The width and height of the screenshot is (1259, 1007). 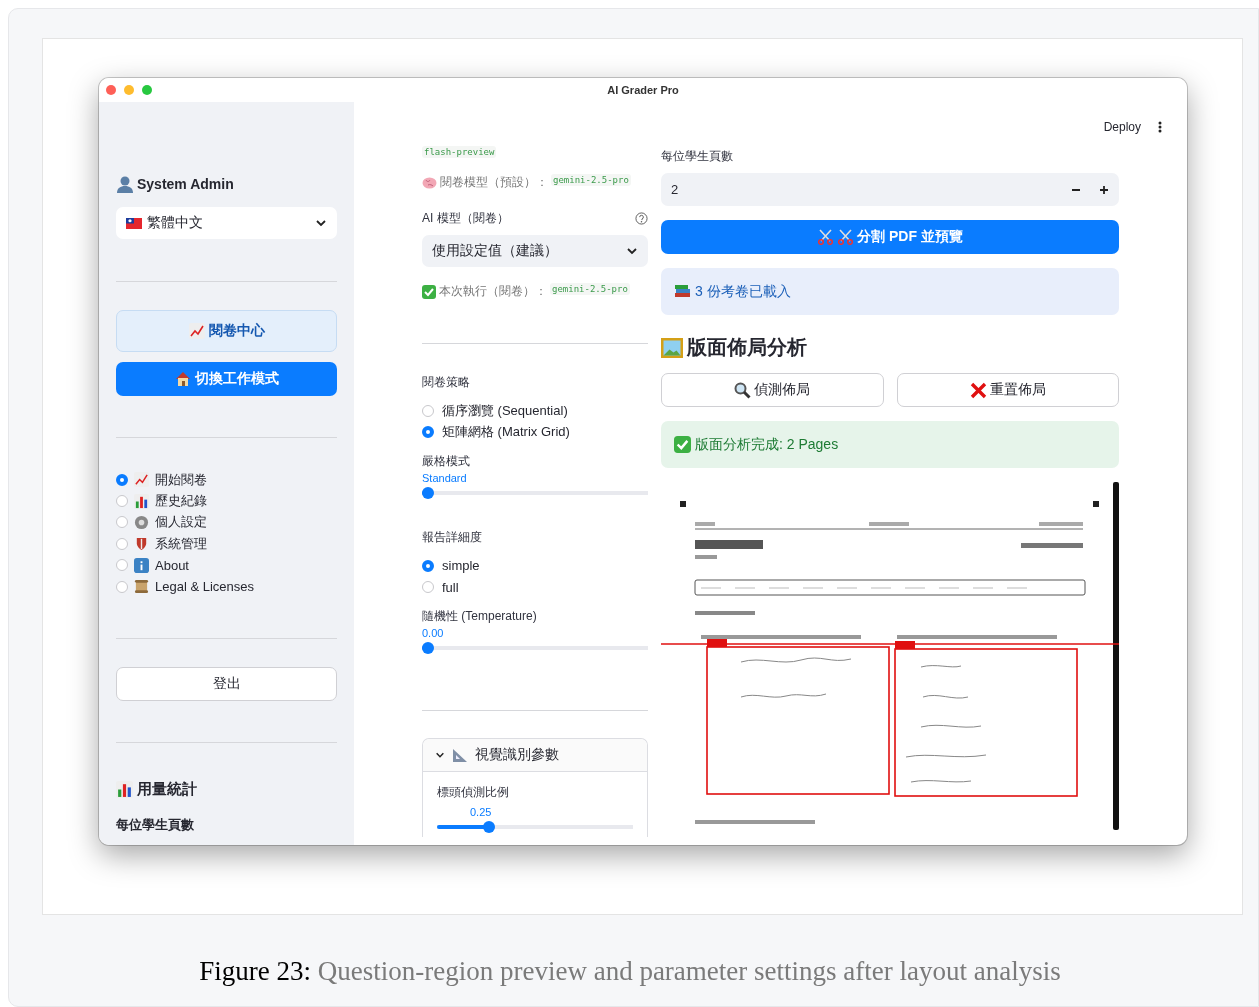 I want to click on field-label: 閱卷策略, so click(x=446, y=382).